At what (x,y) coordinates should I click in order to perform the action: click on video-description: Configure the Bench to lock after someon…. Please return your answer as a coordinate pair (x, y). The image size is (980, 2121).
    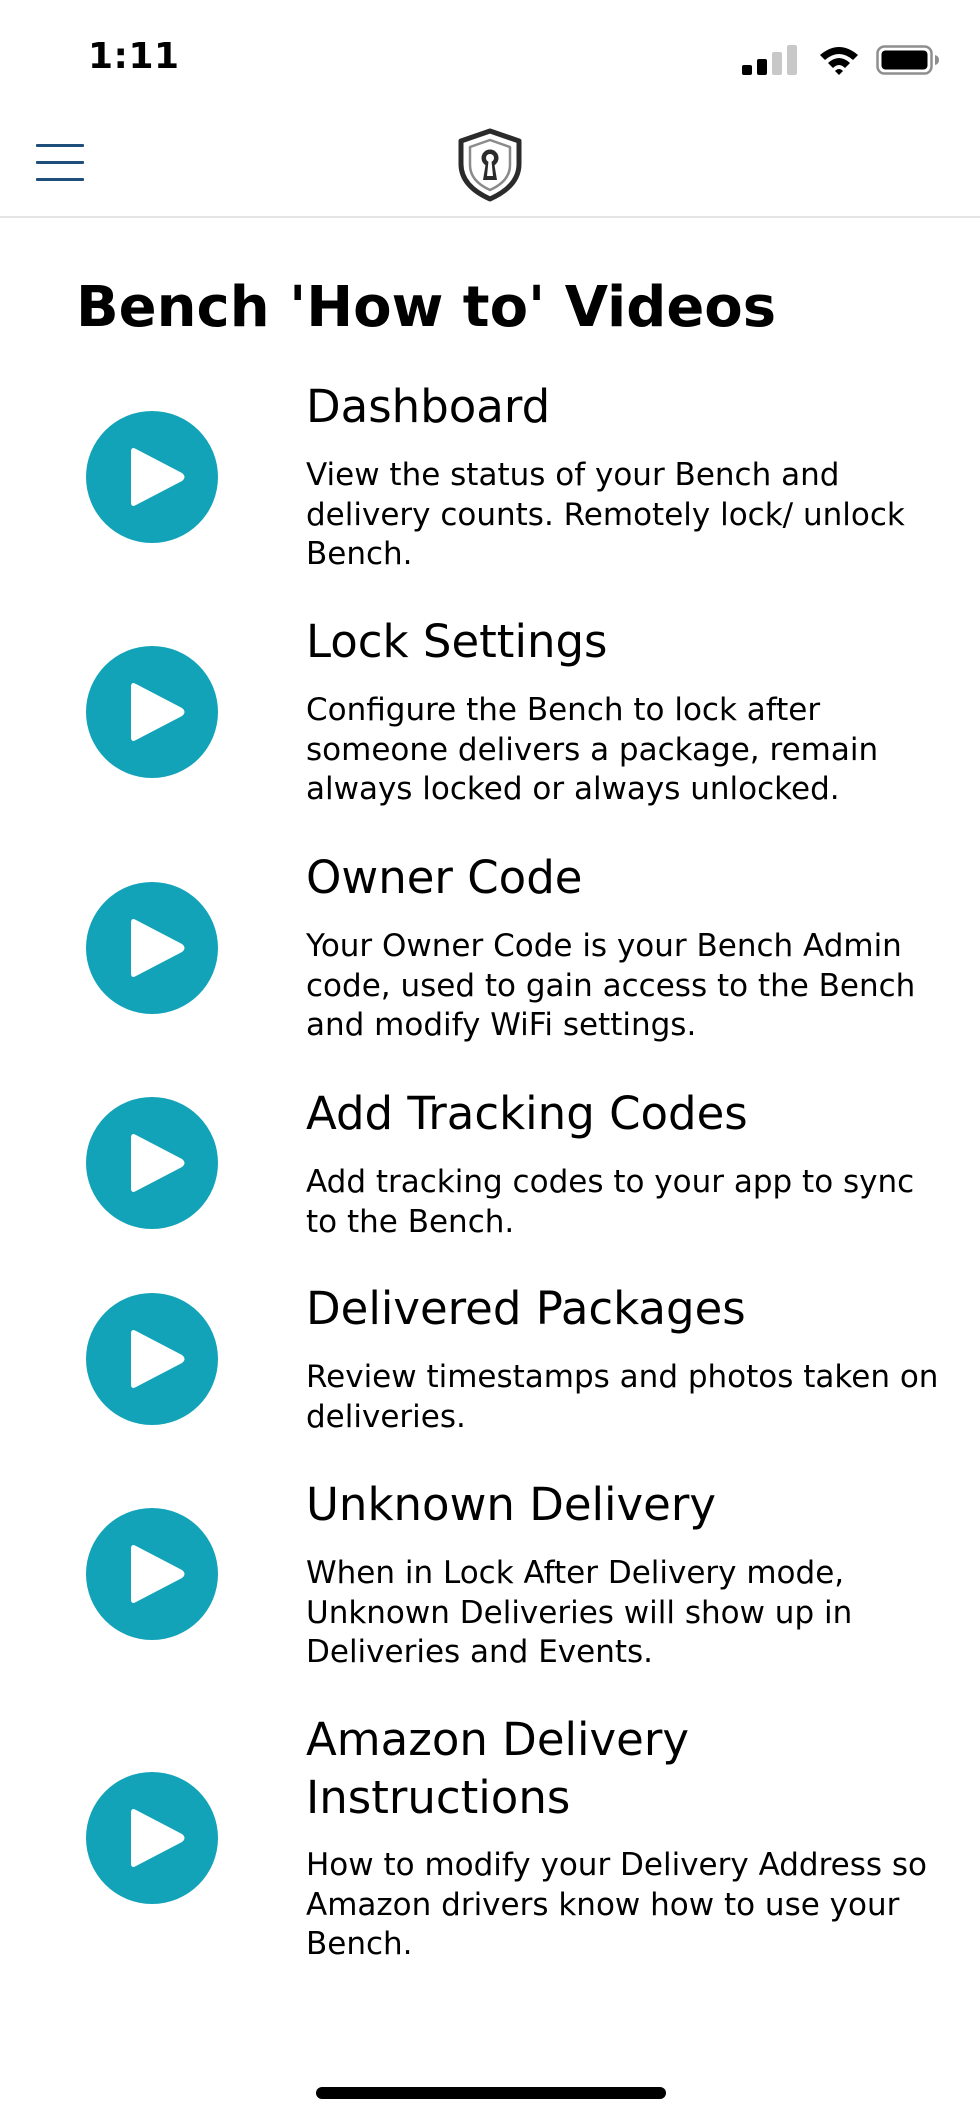
    Looking at the image, I should click on (592, 749).